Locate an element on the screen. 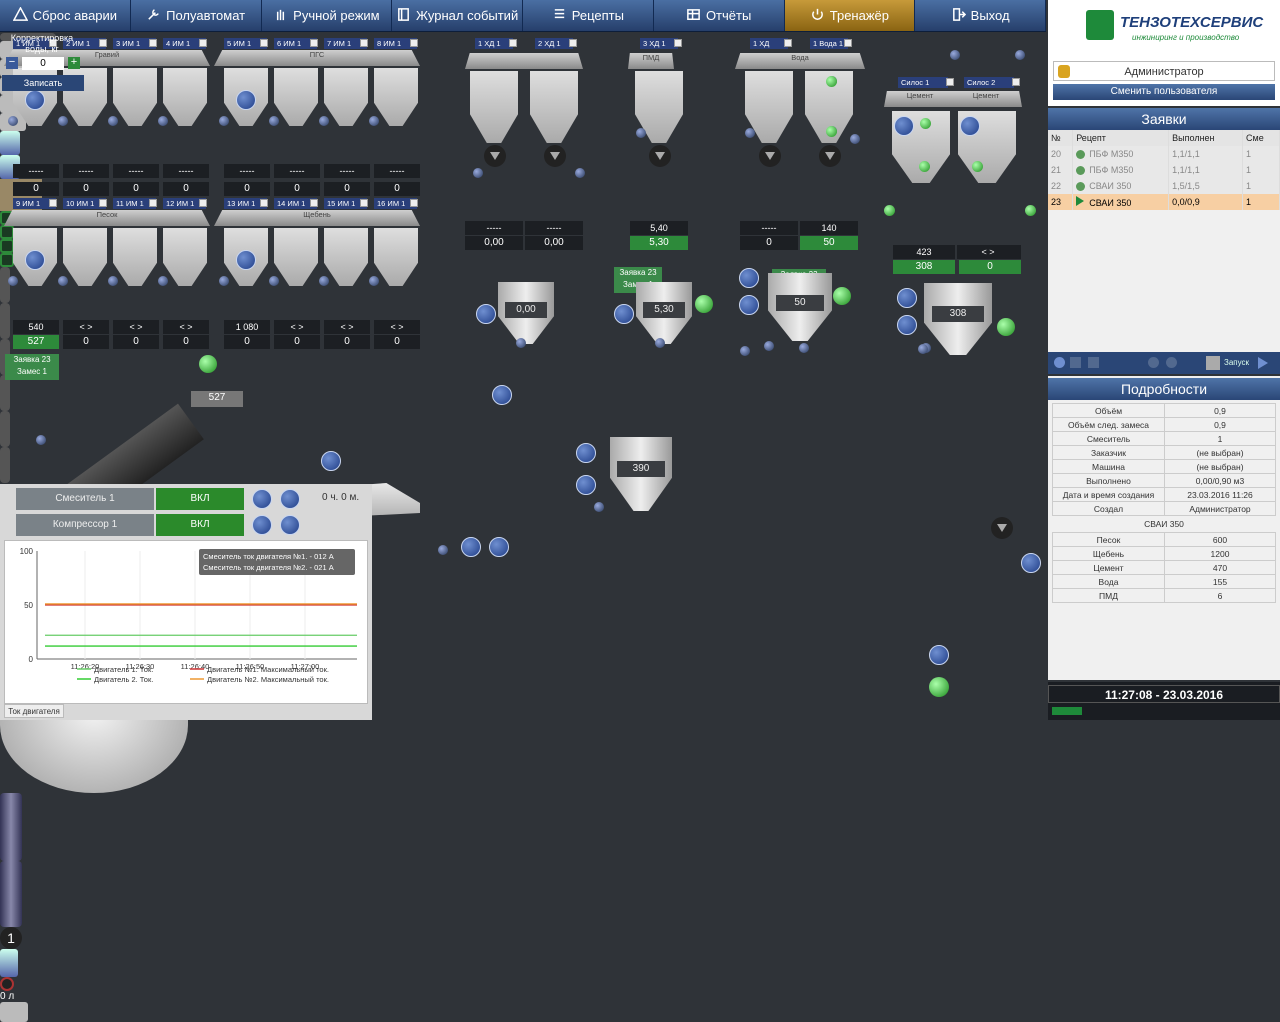  orders-row: 20 ПБФ М350 1,1/1,1 1 is located at coordinates (1164, 154).